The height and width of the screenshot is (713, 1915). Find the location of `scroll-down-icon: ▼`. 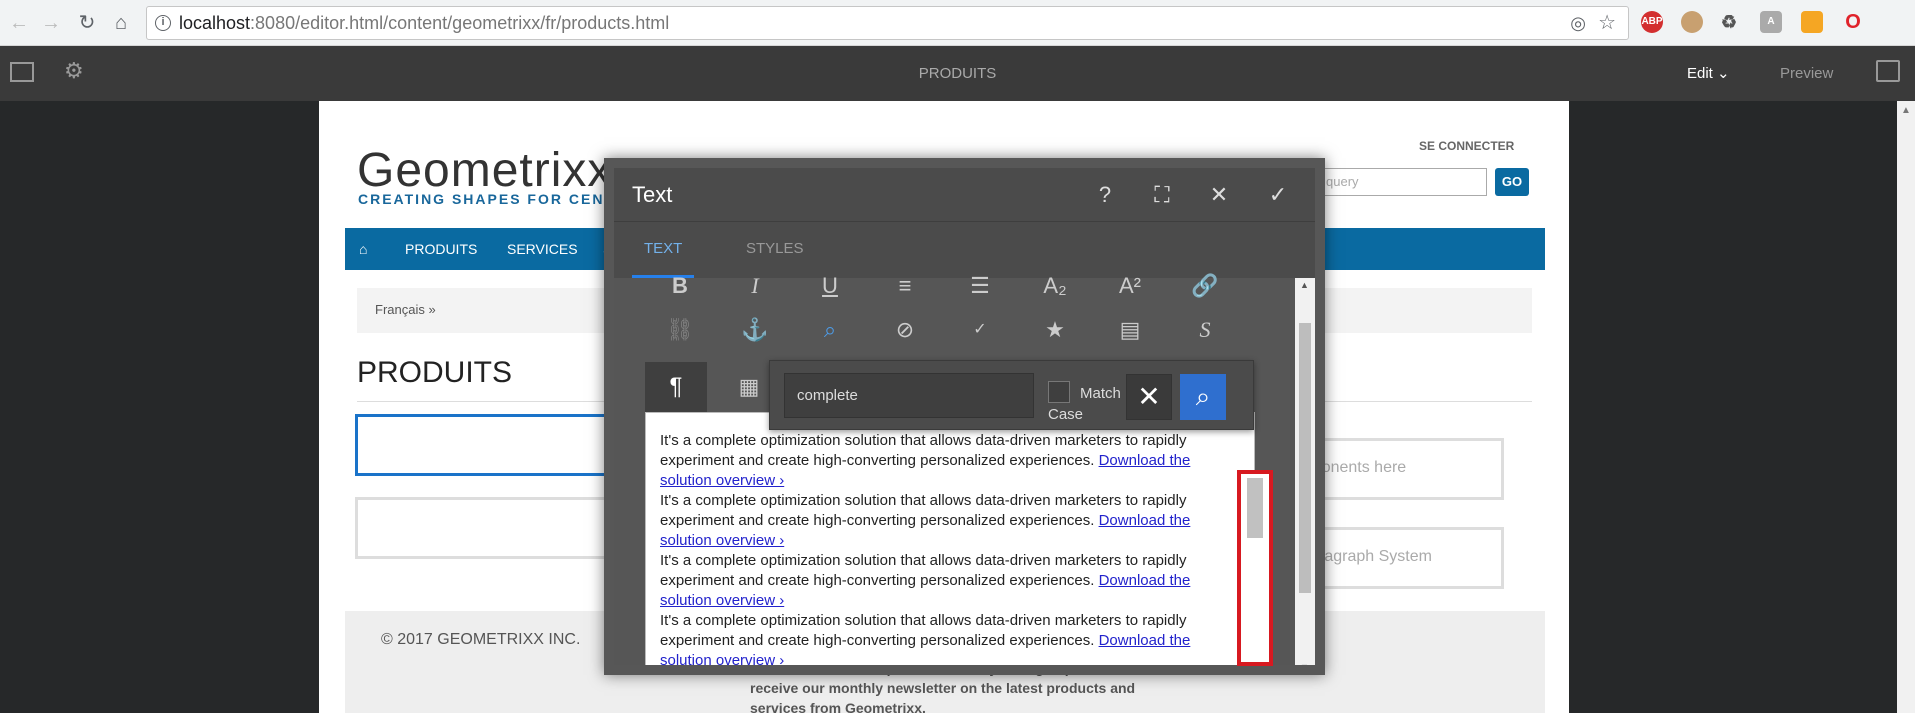

scroll-down-icon: ▼ is located at coordinates (1304, 663).